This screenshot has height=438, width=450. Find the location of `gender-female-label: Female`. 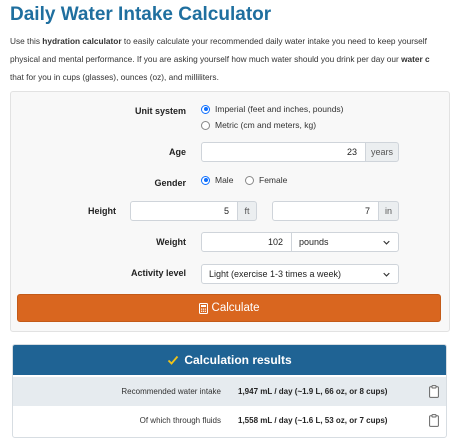

gender-female-label: Female is located at coordinates (273, 180).